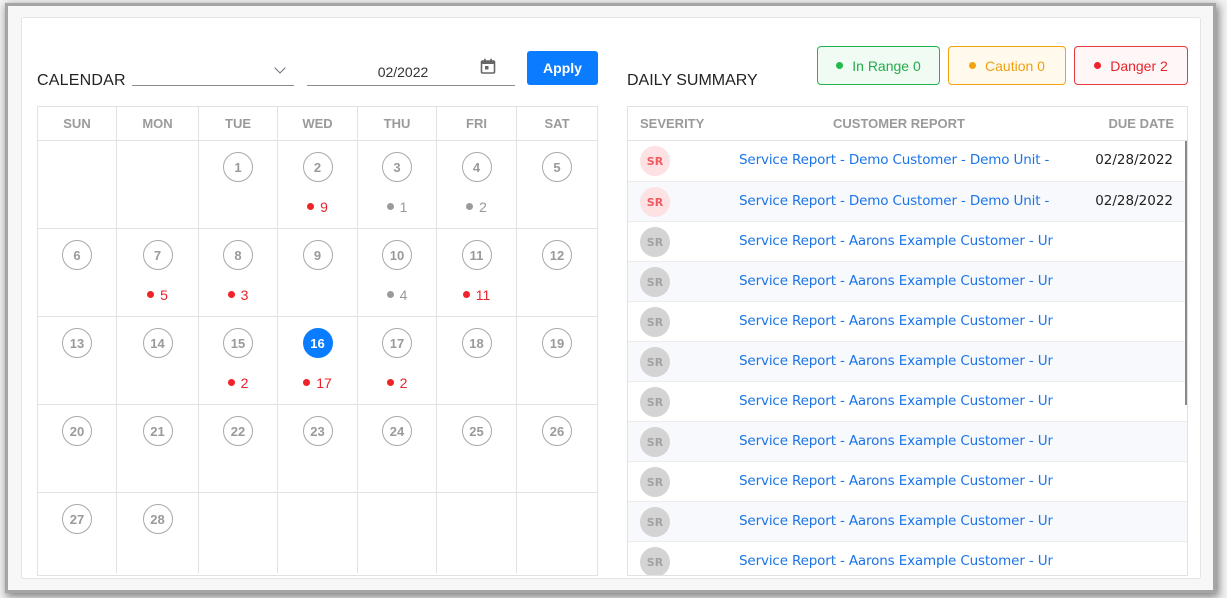 Image resolution: width=1227 pixels, height=598 pixels. I want to click on day-number: 8, so click(238, 255).